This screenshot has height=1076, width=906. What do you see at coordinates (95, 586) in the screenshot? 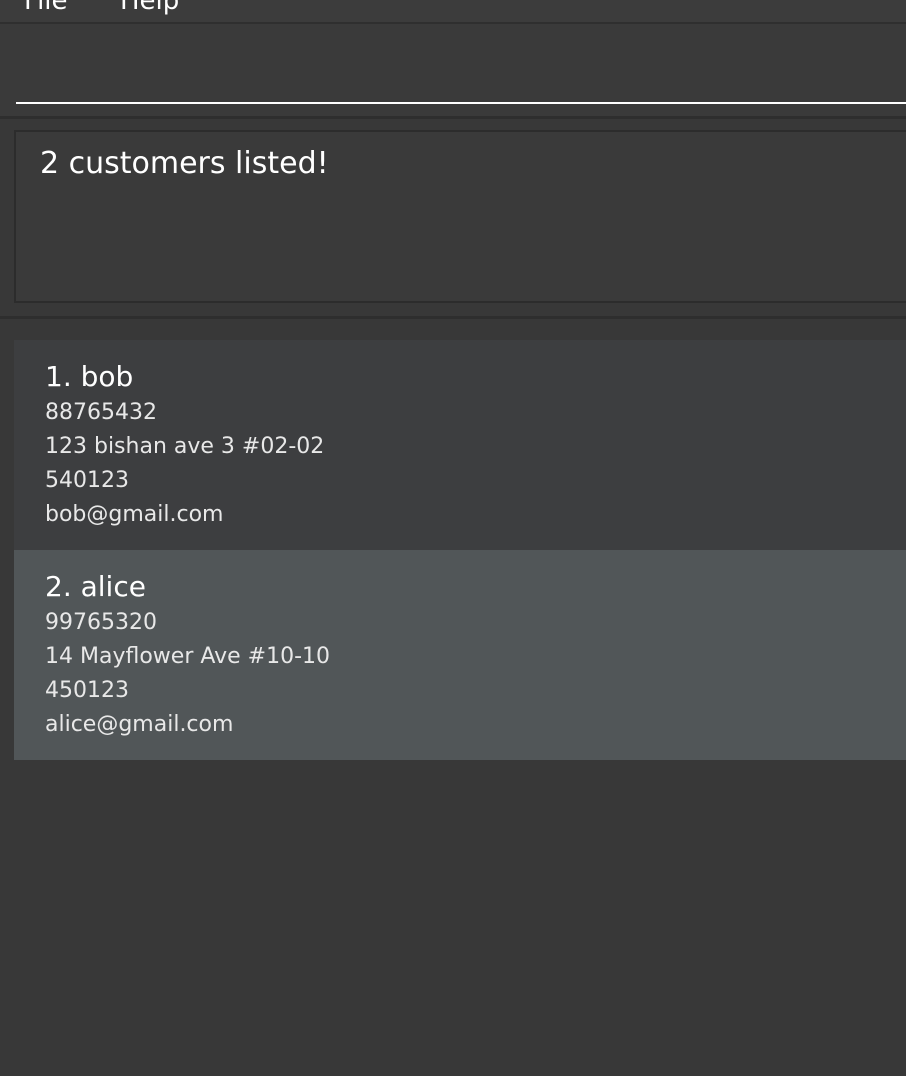
I see `customer-name: 2. alice` at bounding box center [95, 586].